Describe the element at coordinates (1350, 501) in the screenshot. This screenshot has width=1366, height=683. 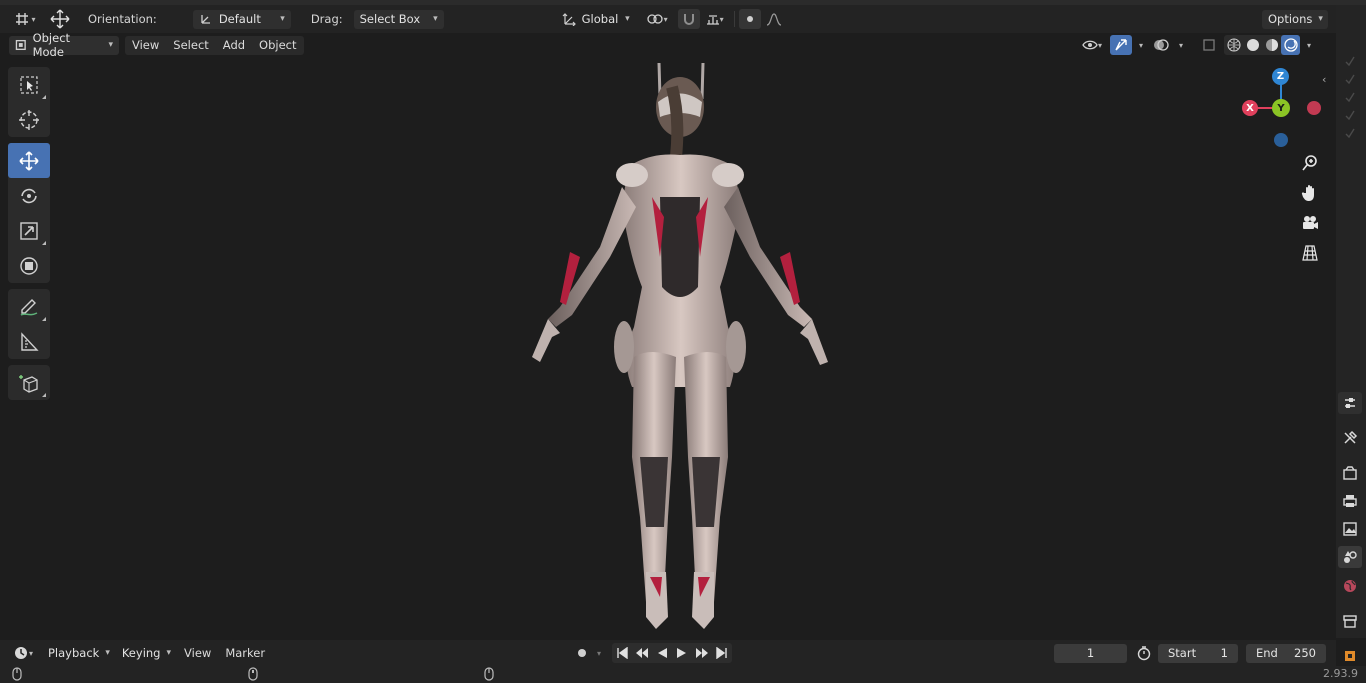
I see `output-properties-tab` at that location.